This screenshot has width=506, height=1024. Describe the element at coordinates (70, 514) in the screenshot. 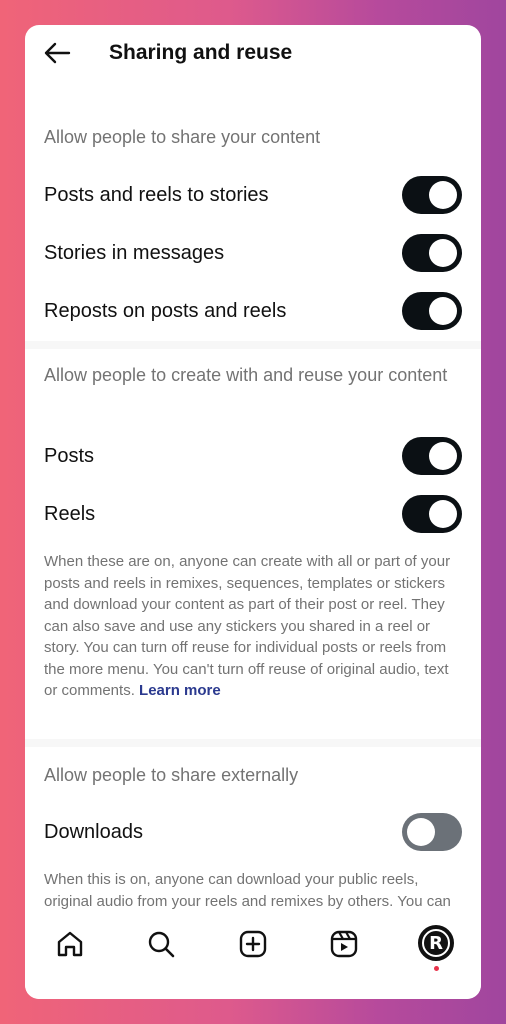

I see `setting-label-reels: Reels` at that location.